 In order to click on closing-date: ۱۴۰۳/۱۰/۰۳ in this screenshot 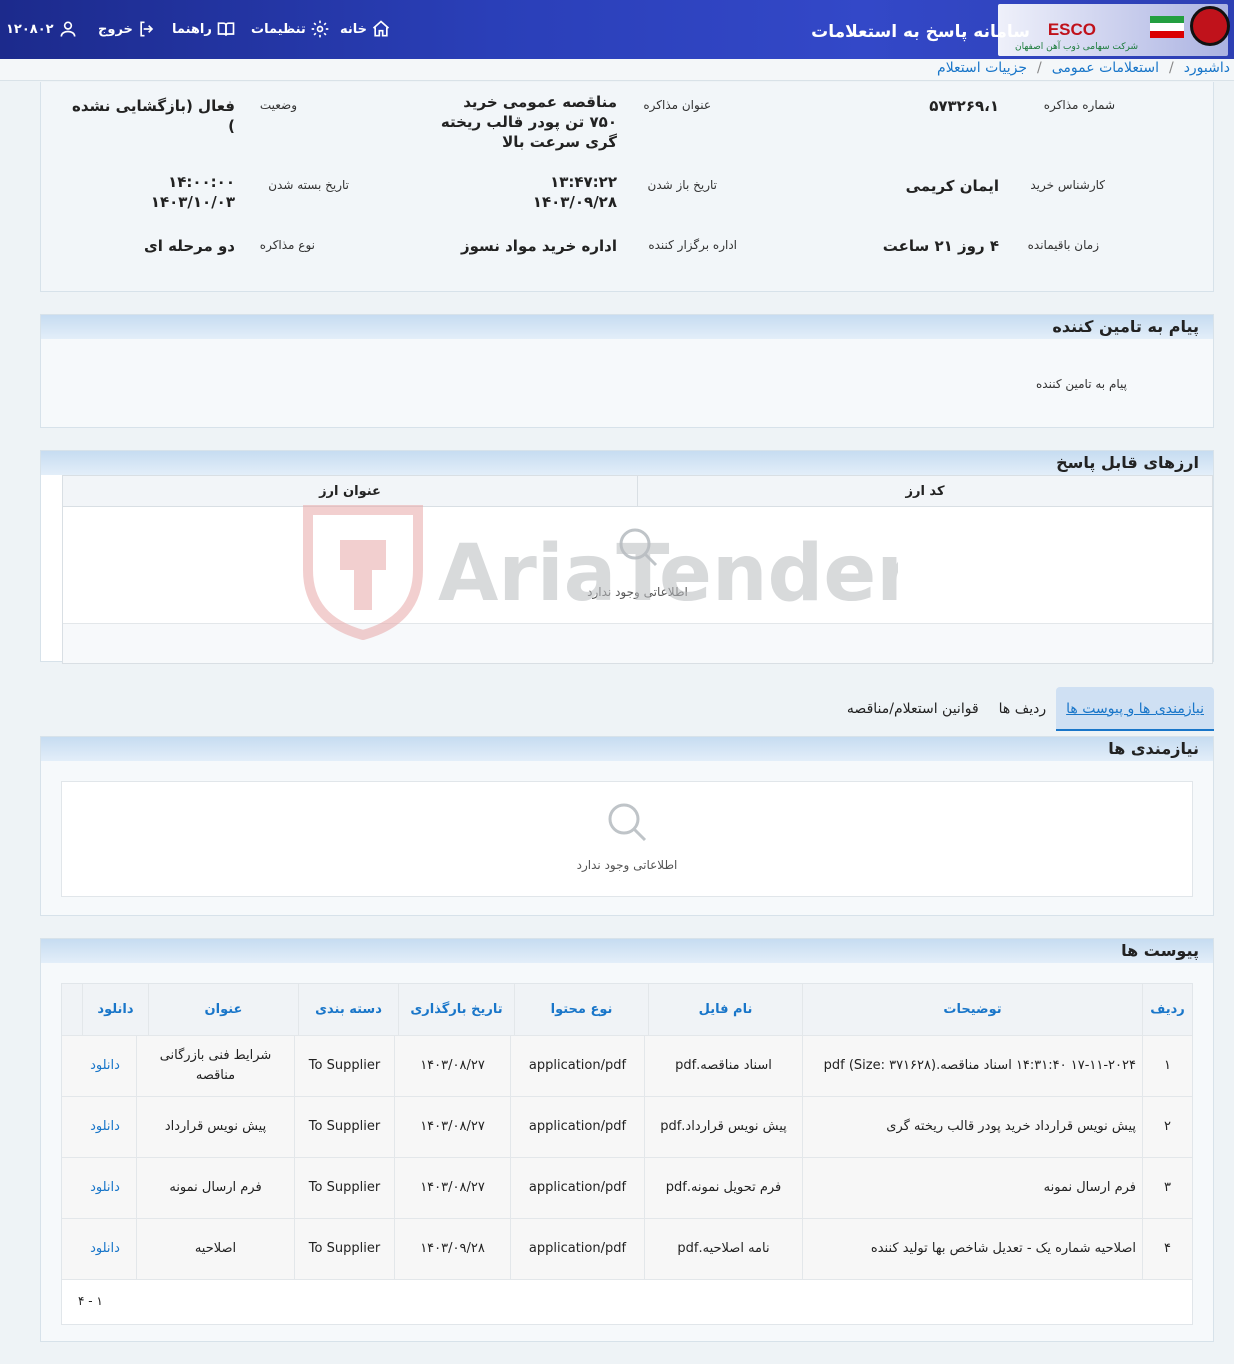, I will do `click(192, 202)`.